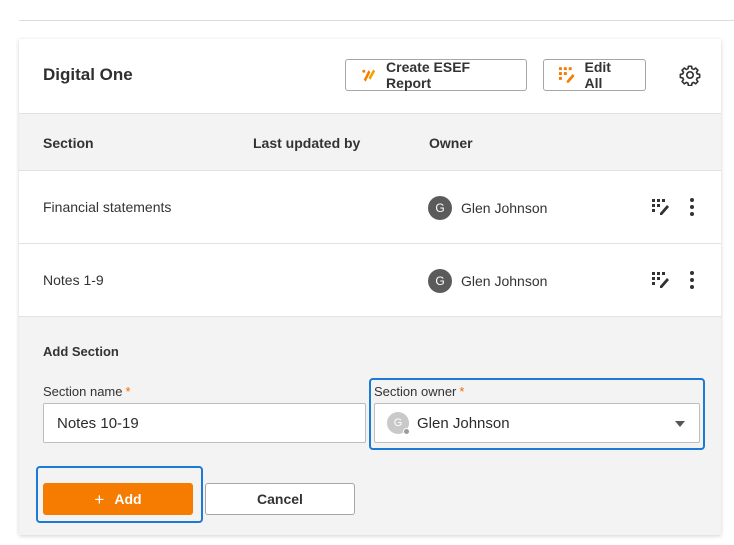  Describe the element at coordinates (428, 75) in the screenshot. I see `create-esef-report-label: Create ESEF Report` at that location.